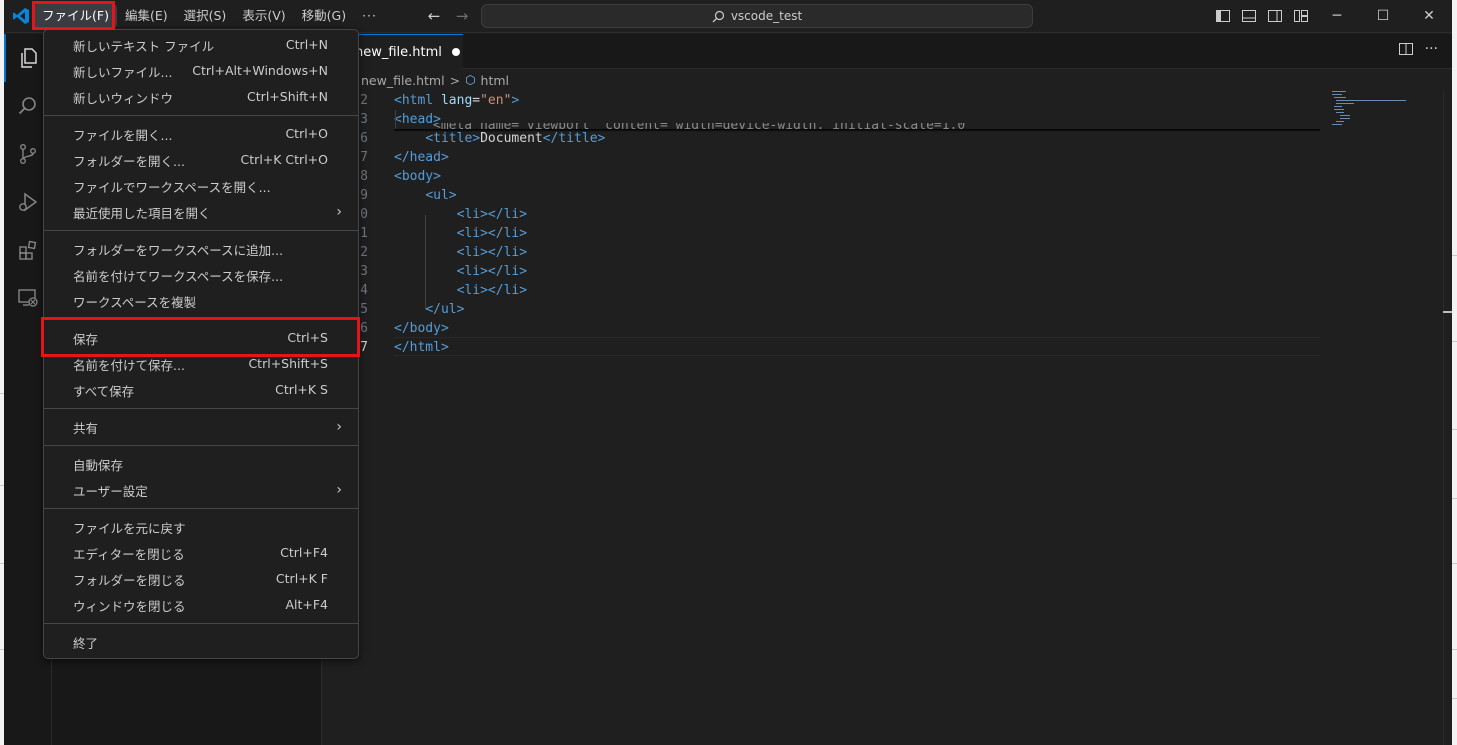  Describe the element at coordinates (823, 100) in the screenshot. I see `code-line: 2 <html lang="en">` at that location.